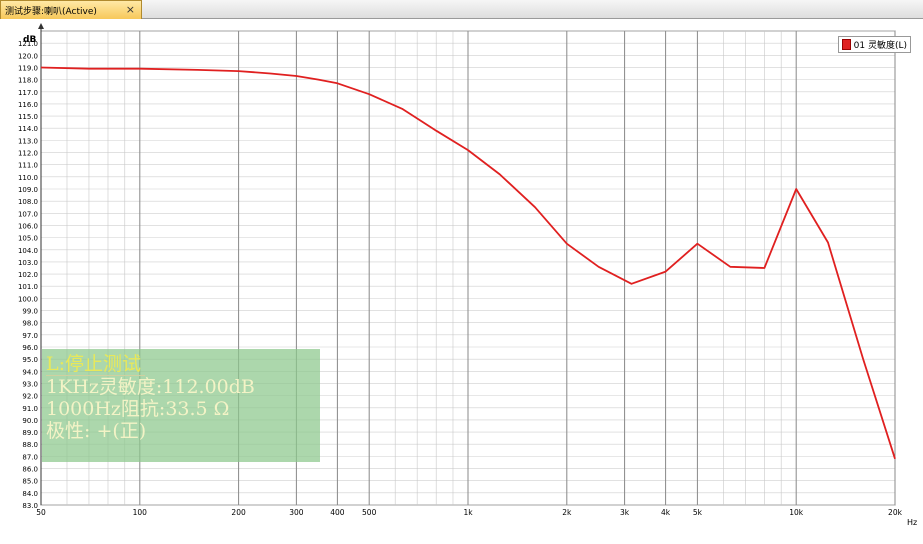  What do you see at coordinates (28, 239) in the screenshot?
I see `y-tick-label: 105.0` at bounding box center [28, 239].